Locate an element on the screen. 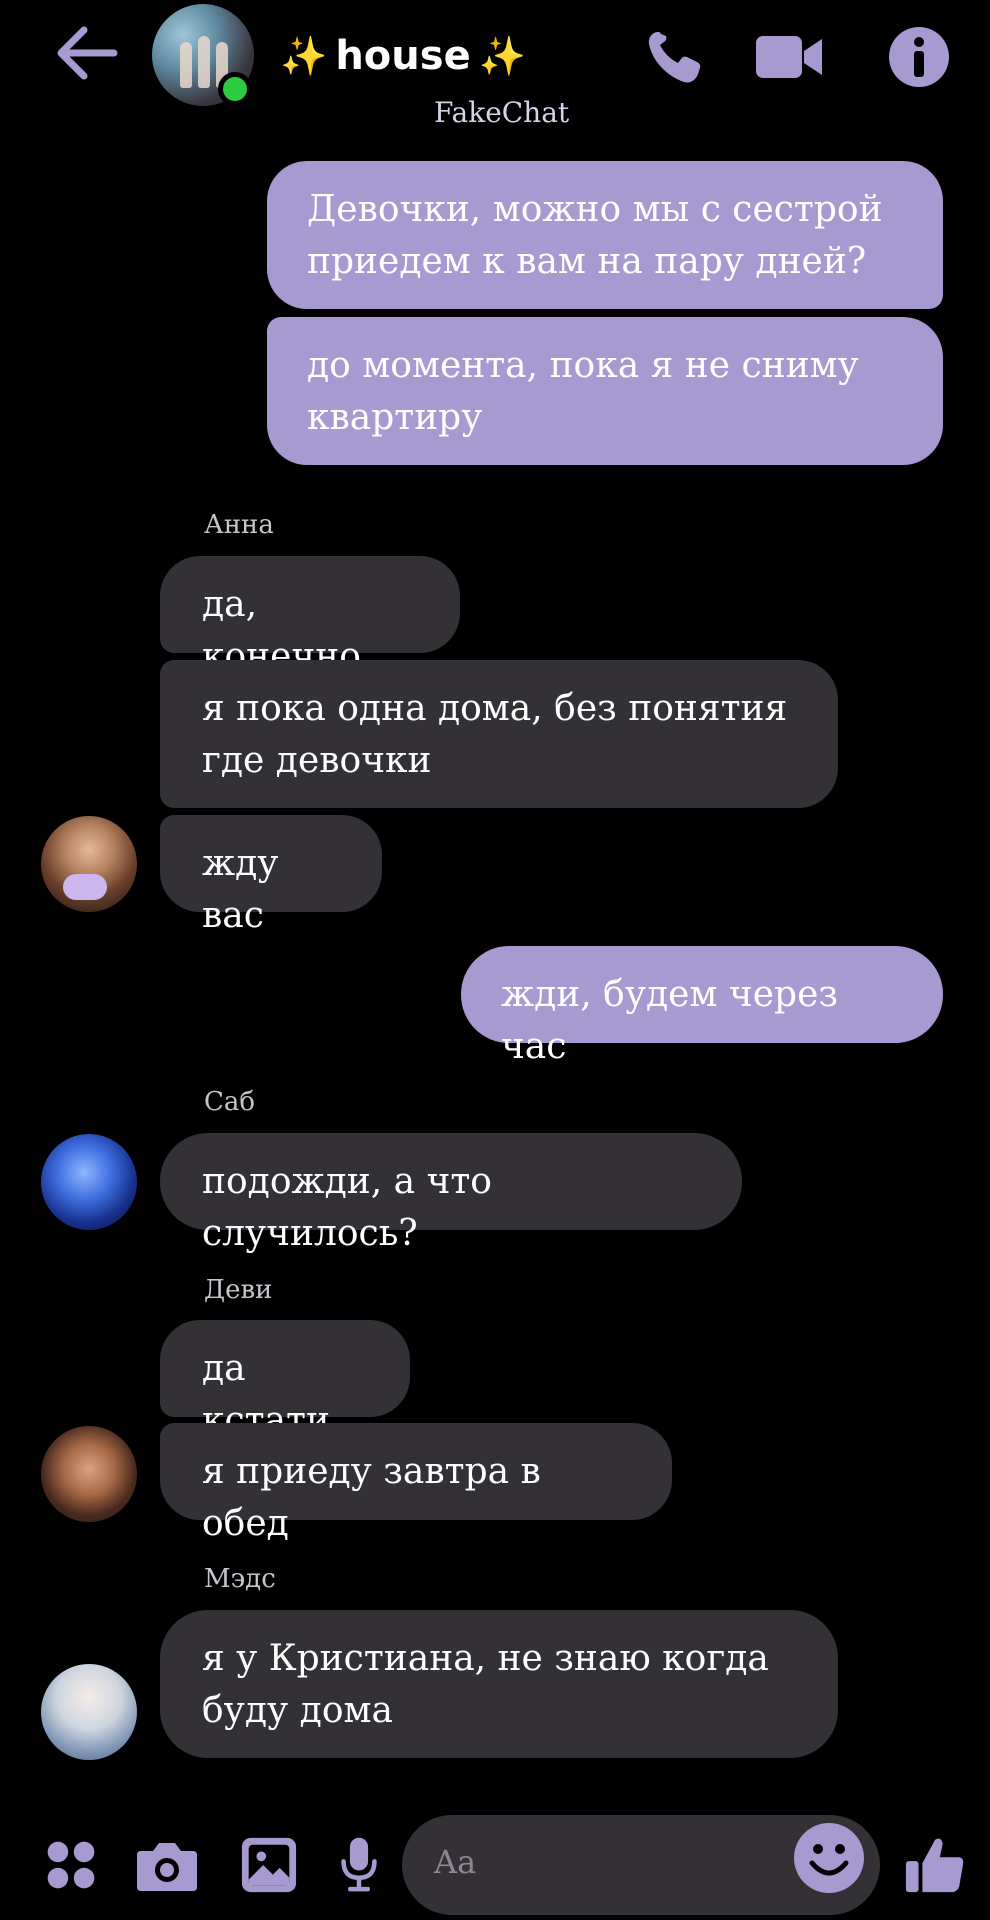  message-input: Aa is located at coordinates (641, 1865).